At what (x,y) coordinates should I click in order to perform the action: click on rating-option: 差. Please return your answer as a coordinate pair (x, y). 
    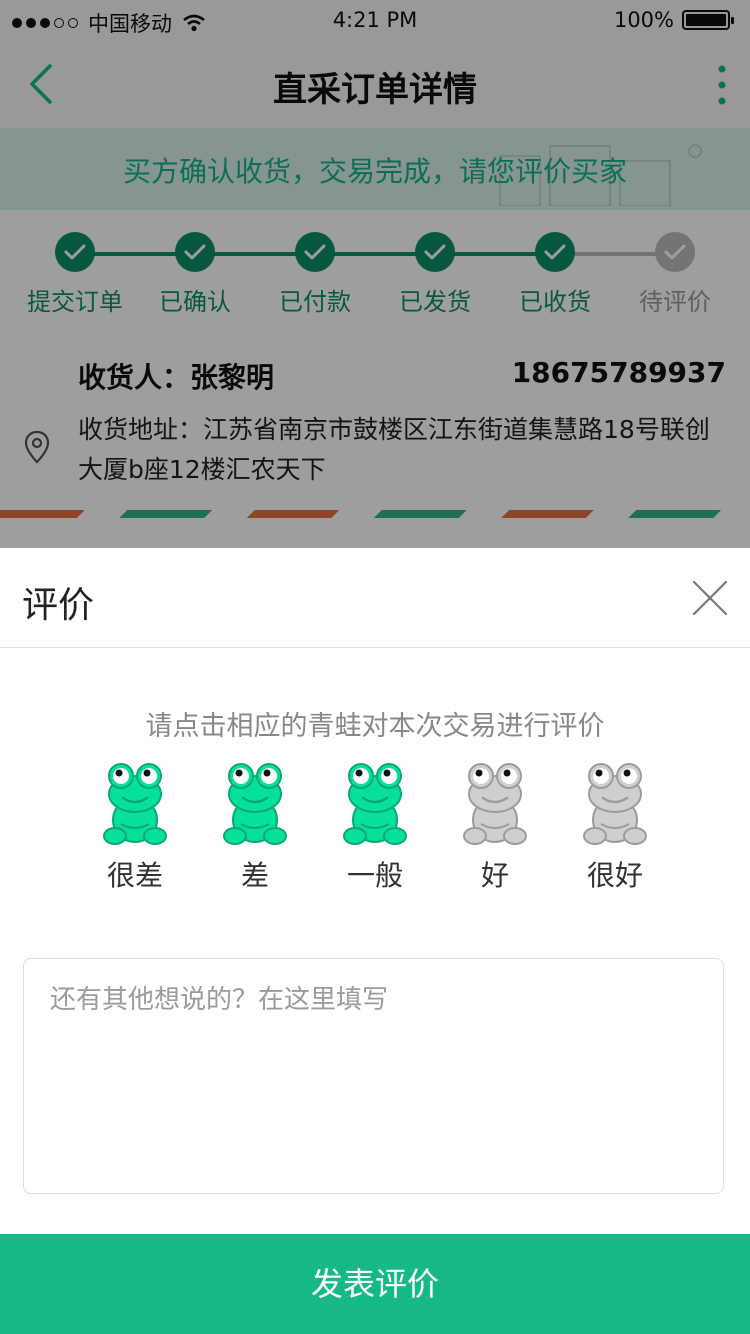
    Looking at the image, I should click on (255, 828).